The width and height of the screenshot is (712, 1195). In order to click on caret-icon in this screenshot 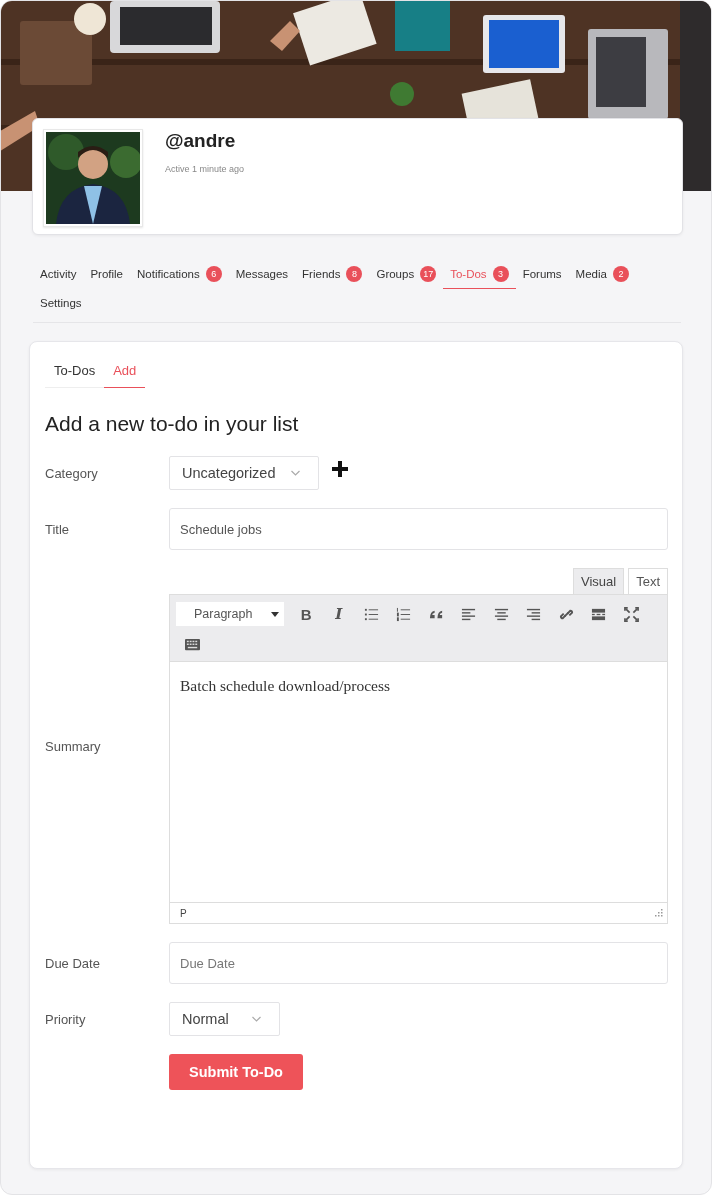, I will do `click(275, 614)`.